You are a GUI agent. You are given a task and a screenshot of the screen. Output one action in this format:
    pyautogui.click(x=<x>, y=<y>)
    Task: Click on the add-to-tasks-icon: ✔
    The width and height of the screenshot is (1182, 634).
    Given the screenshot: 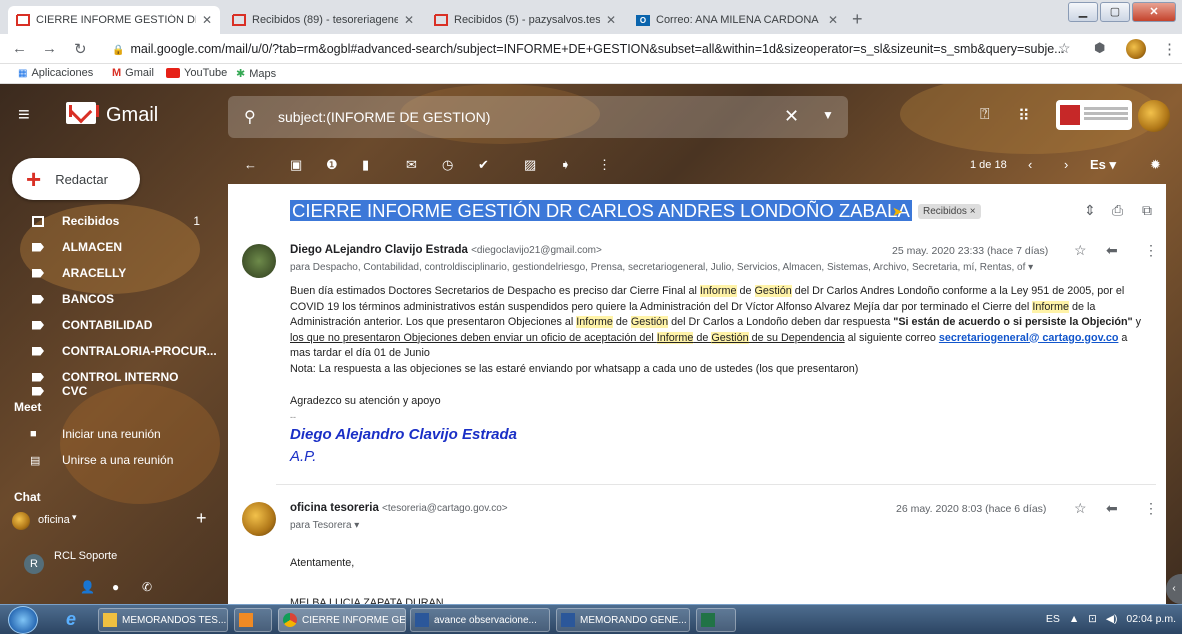 What is the action you would take?
    pyautogui.click(x=483, y=165)
    